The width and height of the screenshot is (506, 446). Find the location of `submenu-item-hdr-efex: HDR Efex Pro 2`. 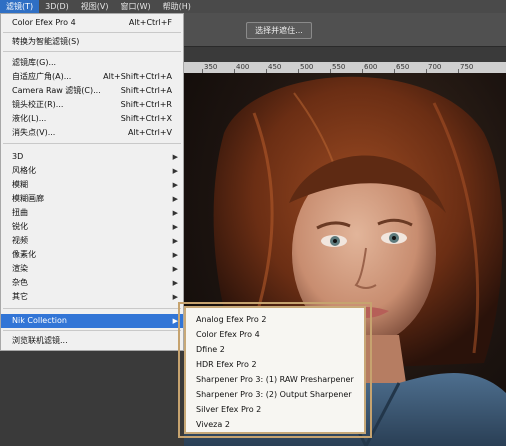

submenu-item-hdr-efex: HDR Efex Pro 2 is located at coordinates (226, 364).